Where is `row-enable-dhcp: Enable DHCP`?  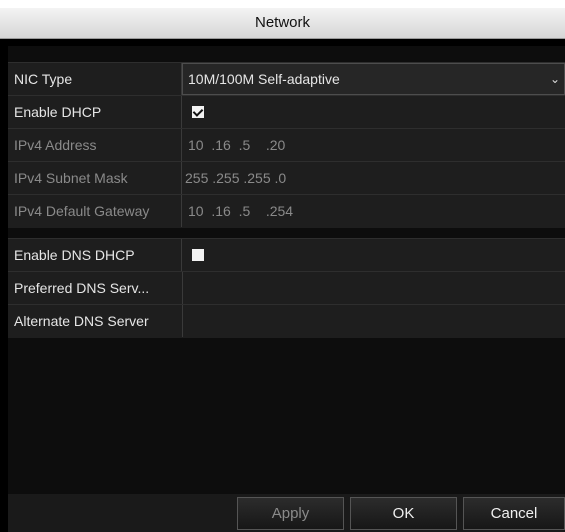 row-enable-dhcp: Enable DHCP is located at coordinates (286, 111).